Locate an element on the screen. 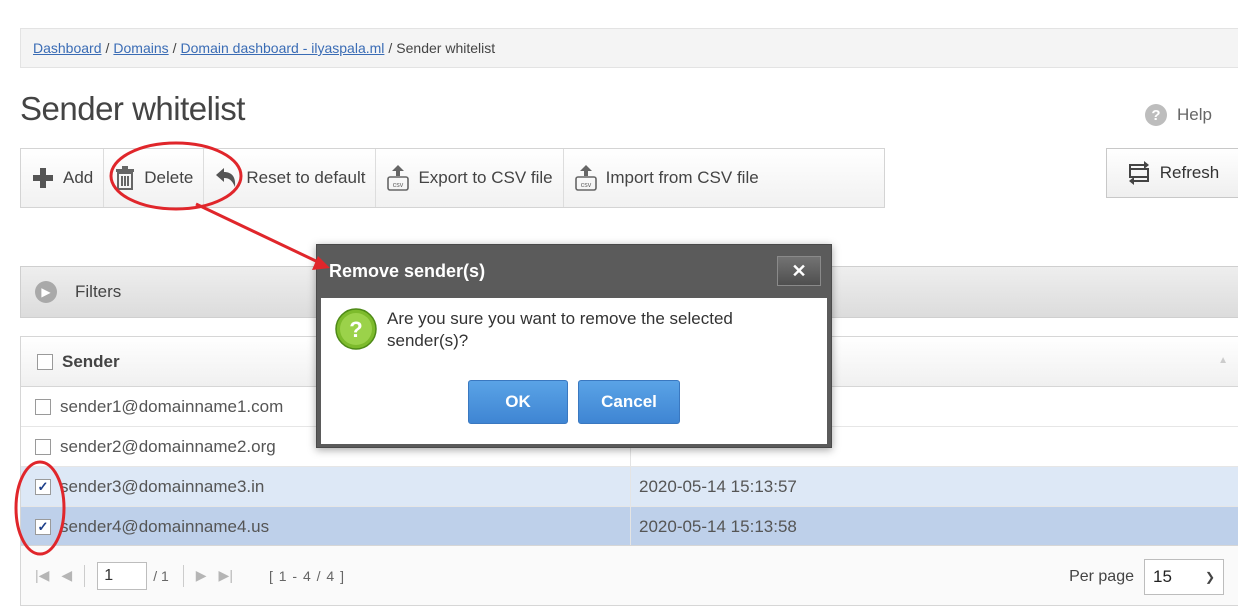  page-number-input is located at coordinates (122, 575).